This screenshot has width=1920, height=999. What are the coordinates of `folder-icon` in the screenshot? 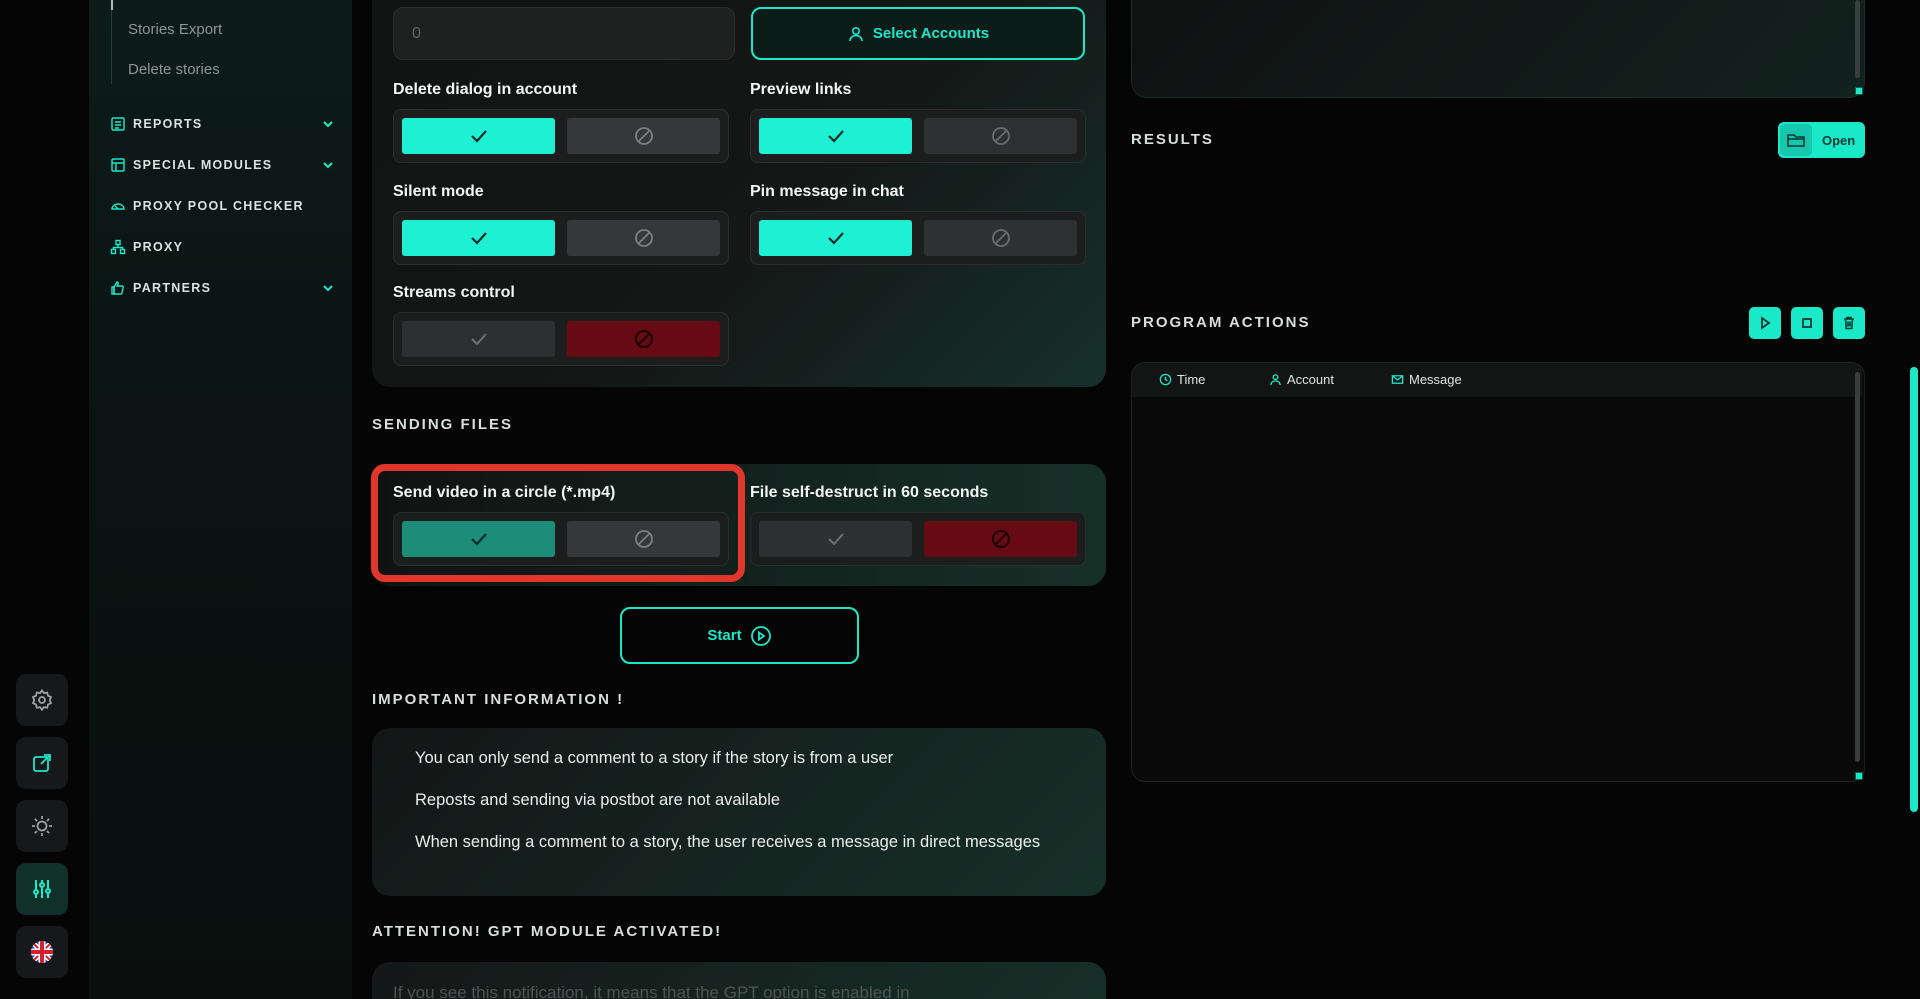 It's located at (1796, 140).